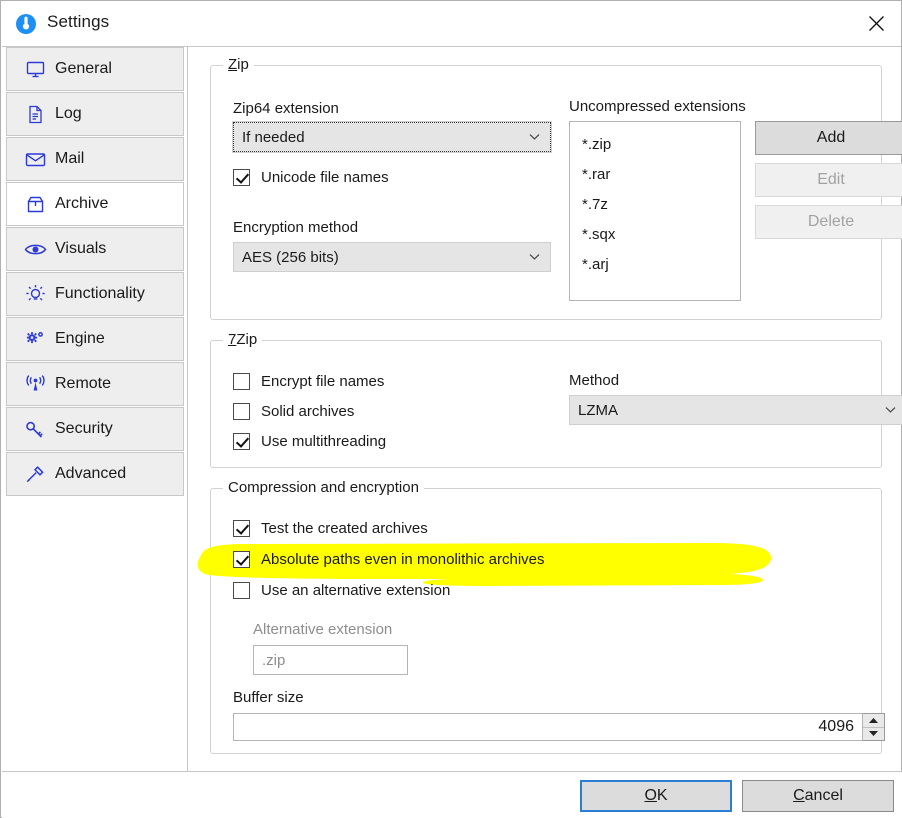 The width and height of the screenshot is (902, 818). Describe the element at coordinates (91, 473) in the screenshot. I see `sidebar-item-label: Advanced` at that location.